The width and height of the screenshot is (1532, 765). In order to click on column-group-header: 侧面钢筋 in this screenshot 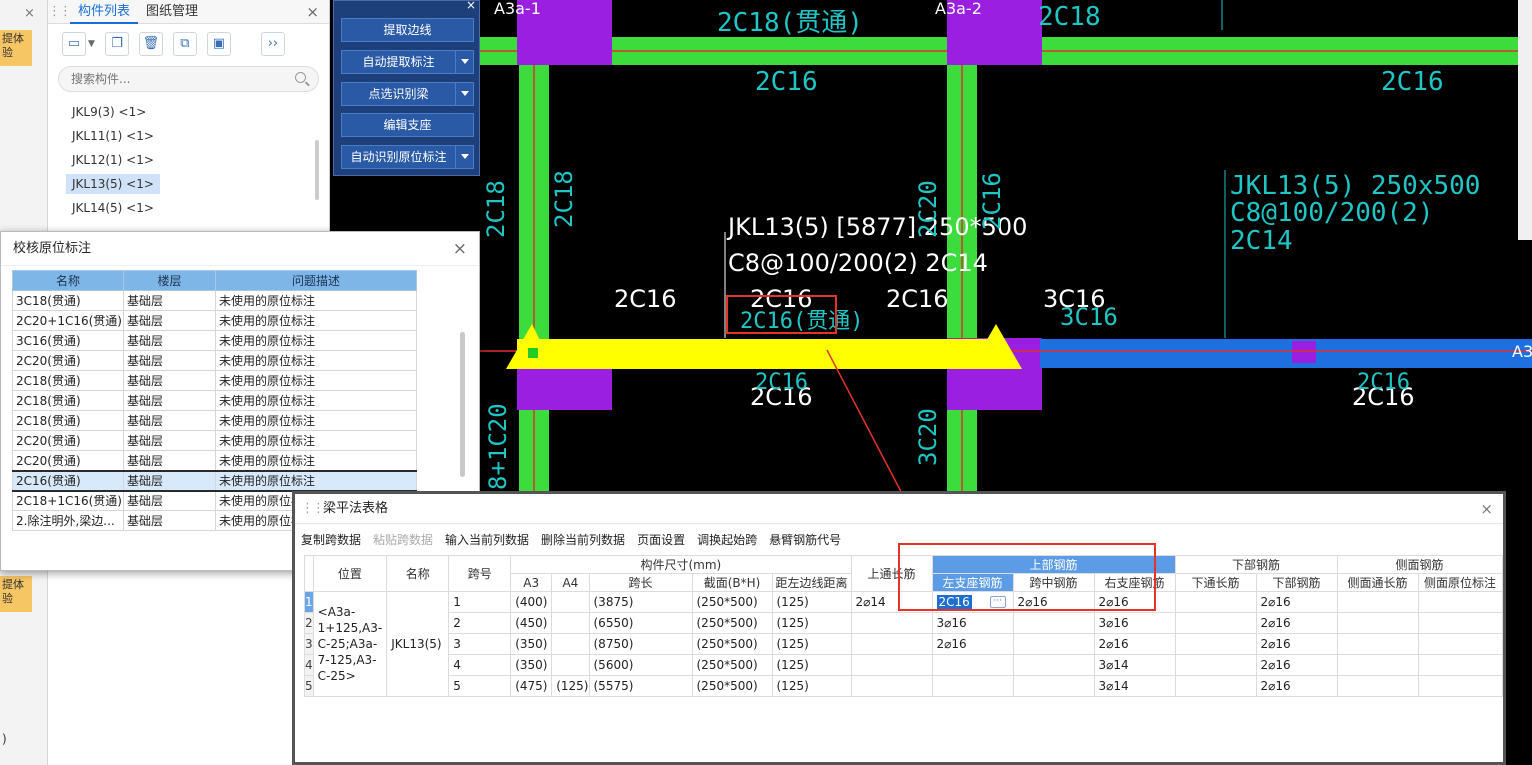, I will do `click(1419, 564)`.